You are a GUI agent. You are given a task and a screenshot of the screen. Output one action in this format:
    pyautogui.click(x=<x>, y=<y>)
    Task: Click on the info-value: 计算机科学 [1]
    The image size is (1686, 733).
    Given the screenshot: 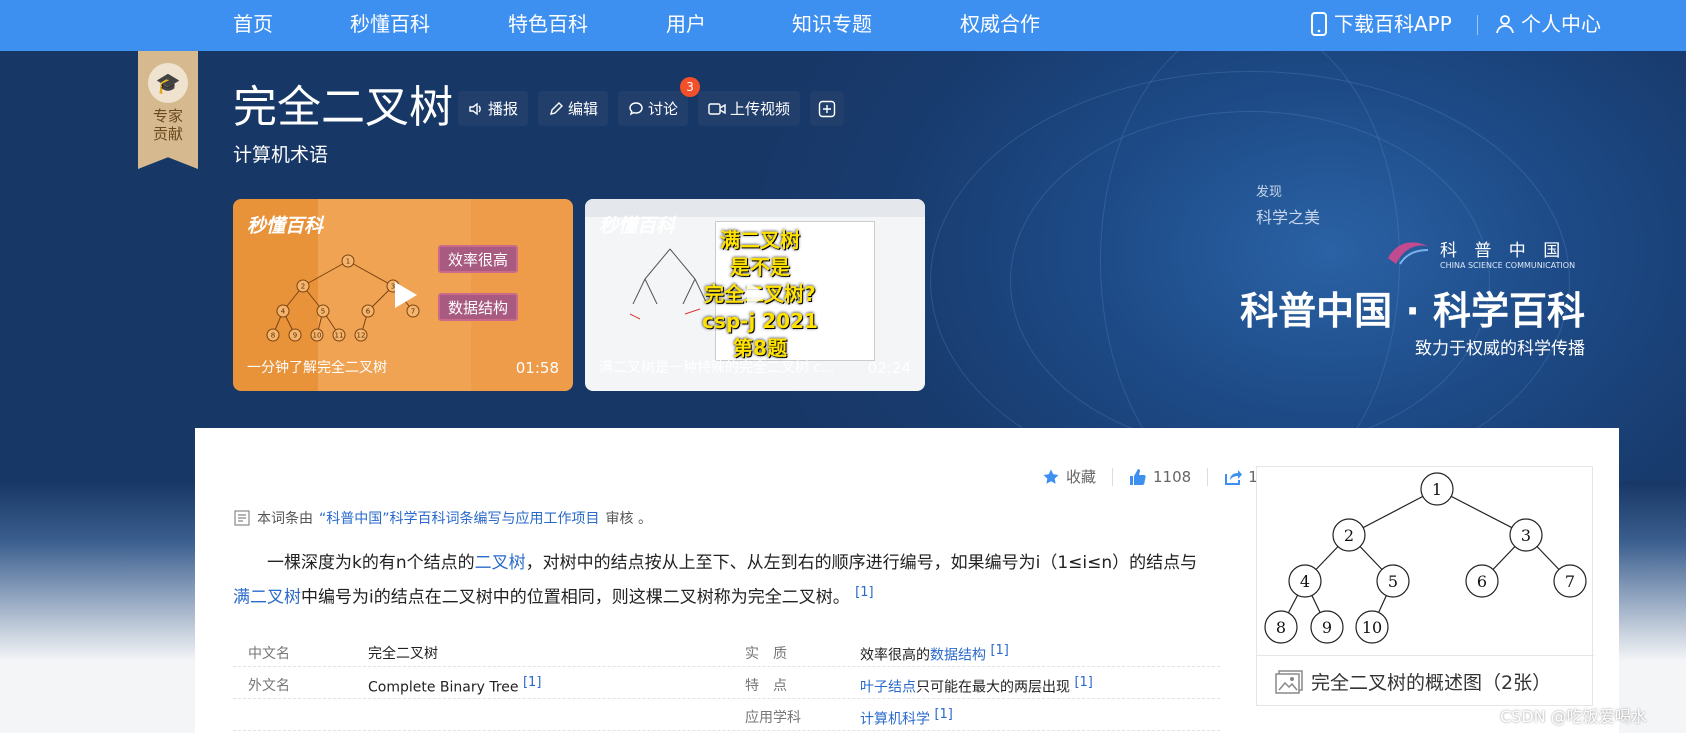 What is the action you would take?
    pyautogui.click(x=906, y=718)
    